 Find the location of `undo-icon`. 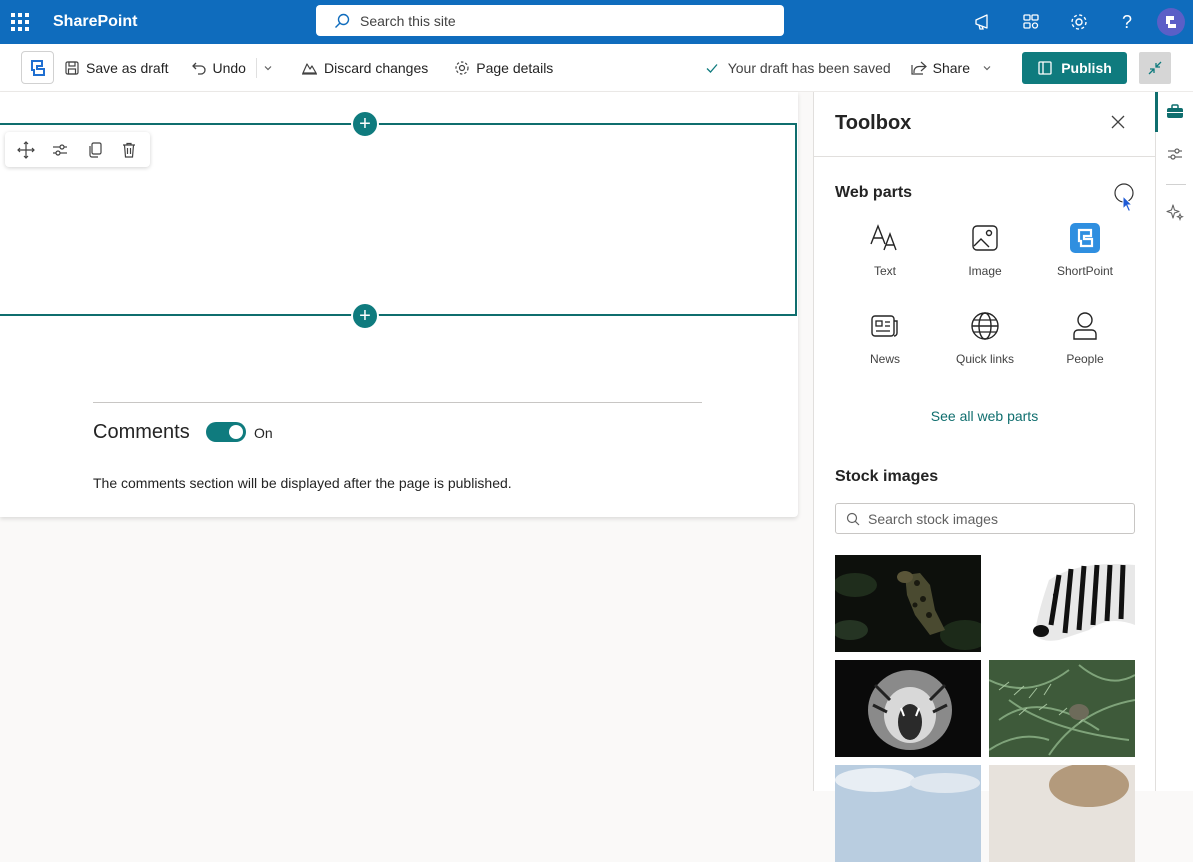

undo-icon is located at coordinates (198, 68).